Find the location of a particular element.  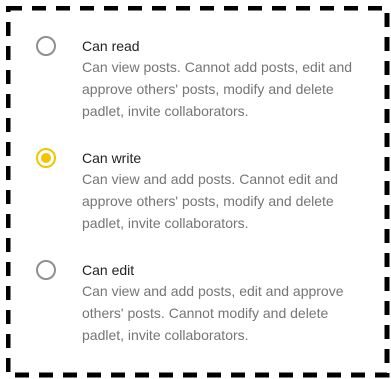

permission-option-title: Can edit is located at coordinates (108, 270).